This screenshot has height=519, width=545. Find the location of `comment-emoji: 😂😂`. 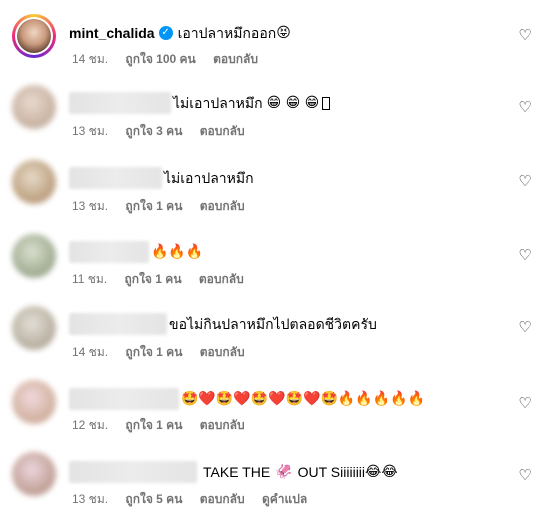

comment-emoji: 😂😂 is located at coordinates (381, 472).